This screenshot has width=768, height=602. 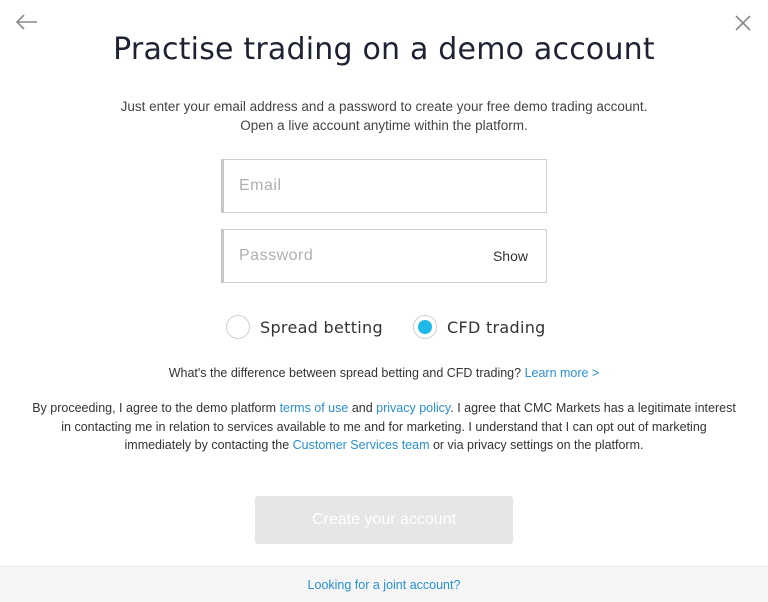 What do you see at coordinates (361, 445) in the screenshot?
I see `customer-services-link: Customer Services team` at bounding box center [361, 445].